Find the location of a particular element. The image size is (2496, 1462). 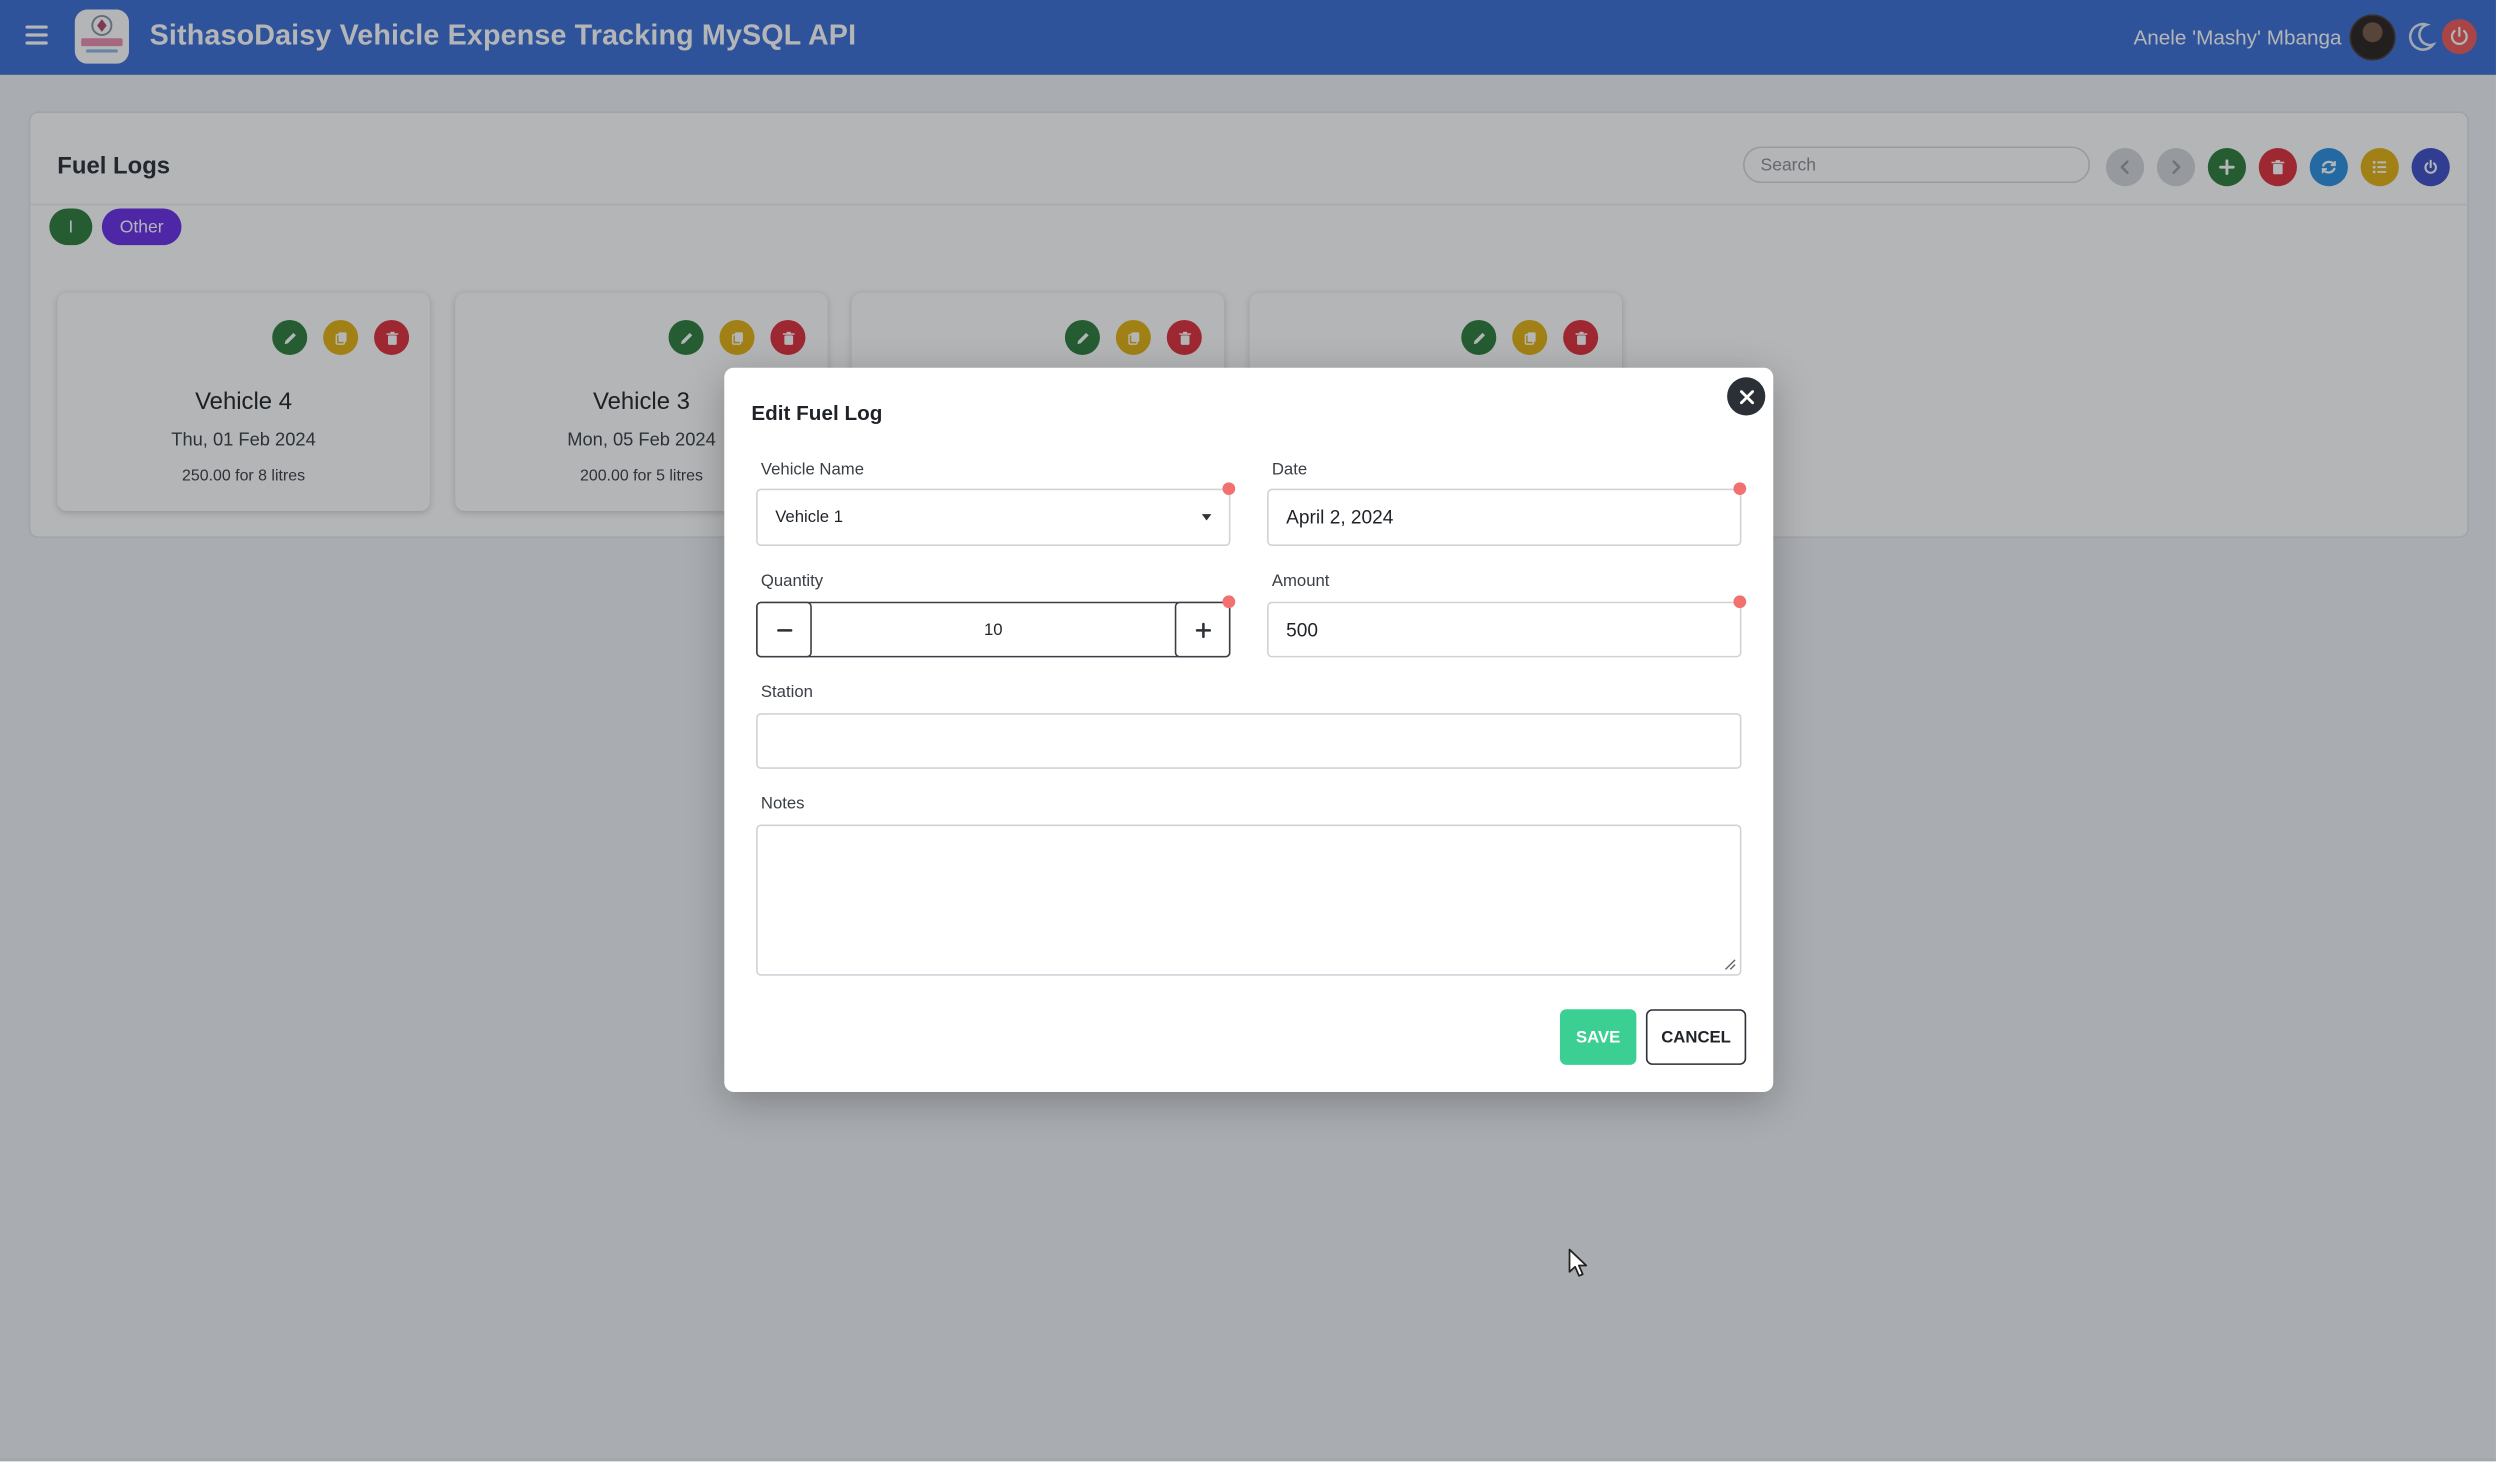

date-label: Date is located at coordinates (1289, 470).